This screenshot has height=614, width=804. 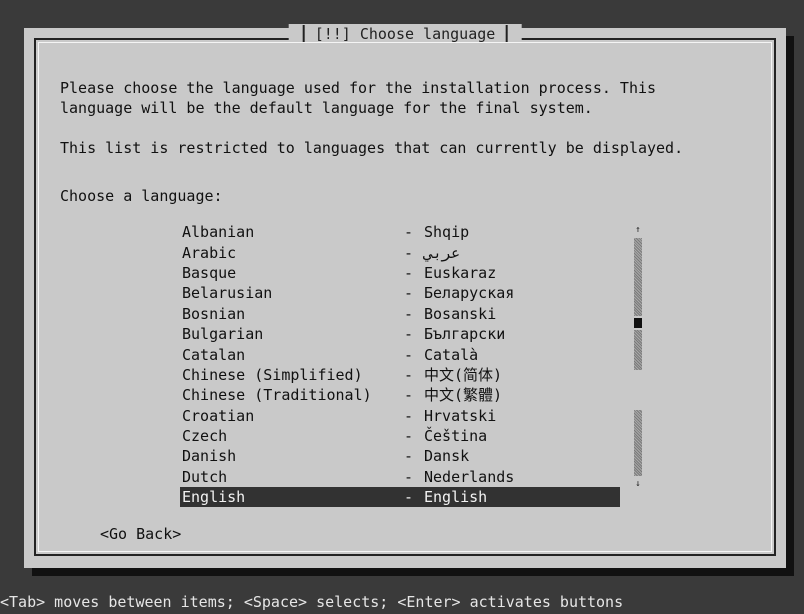 I want to click on language-name: Bosnian, so click(x=214, y=313).